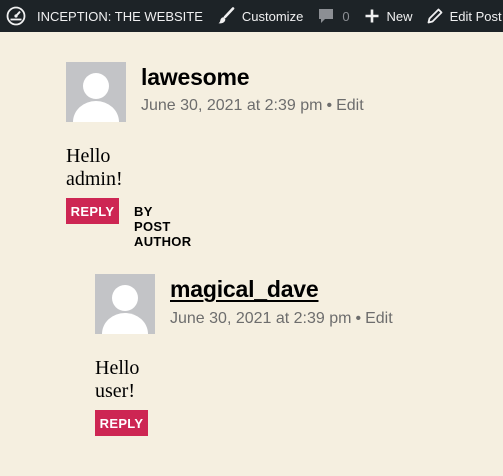 This screenshot has height=476, width=503. Describe the element at coordinates (94, 167) in the screenshot. I see `comment-text: Hello admin!` at that location.